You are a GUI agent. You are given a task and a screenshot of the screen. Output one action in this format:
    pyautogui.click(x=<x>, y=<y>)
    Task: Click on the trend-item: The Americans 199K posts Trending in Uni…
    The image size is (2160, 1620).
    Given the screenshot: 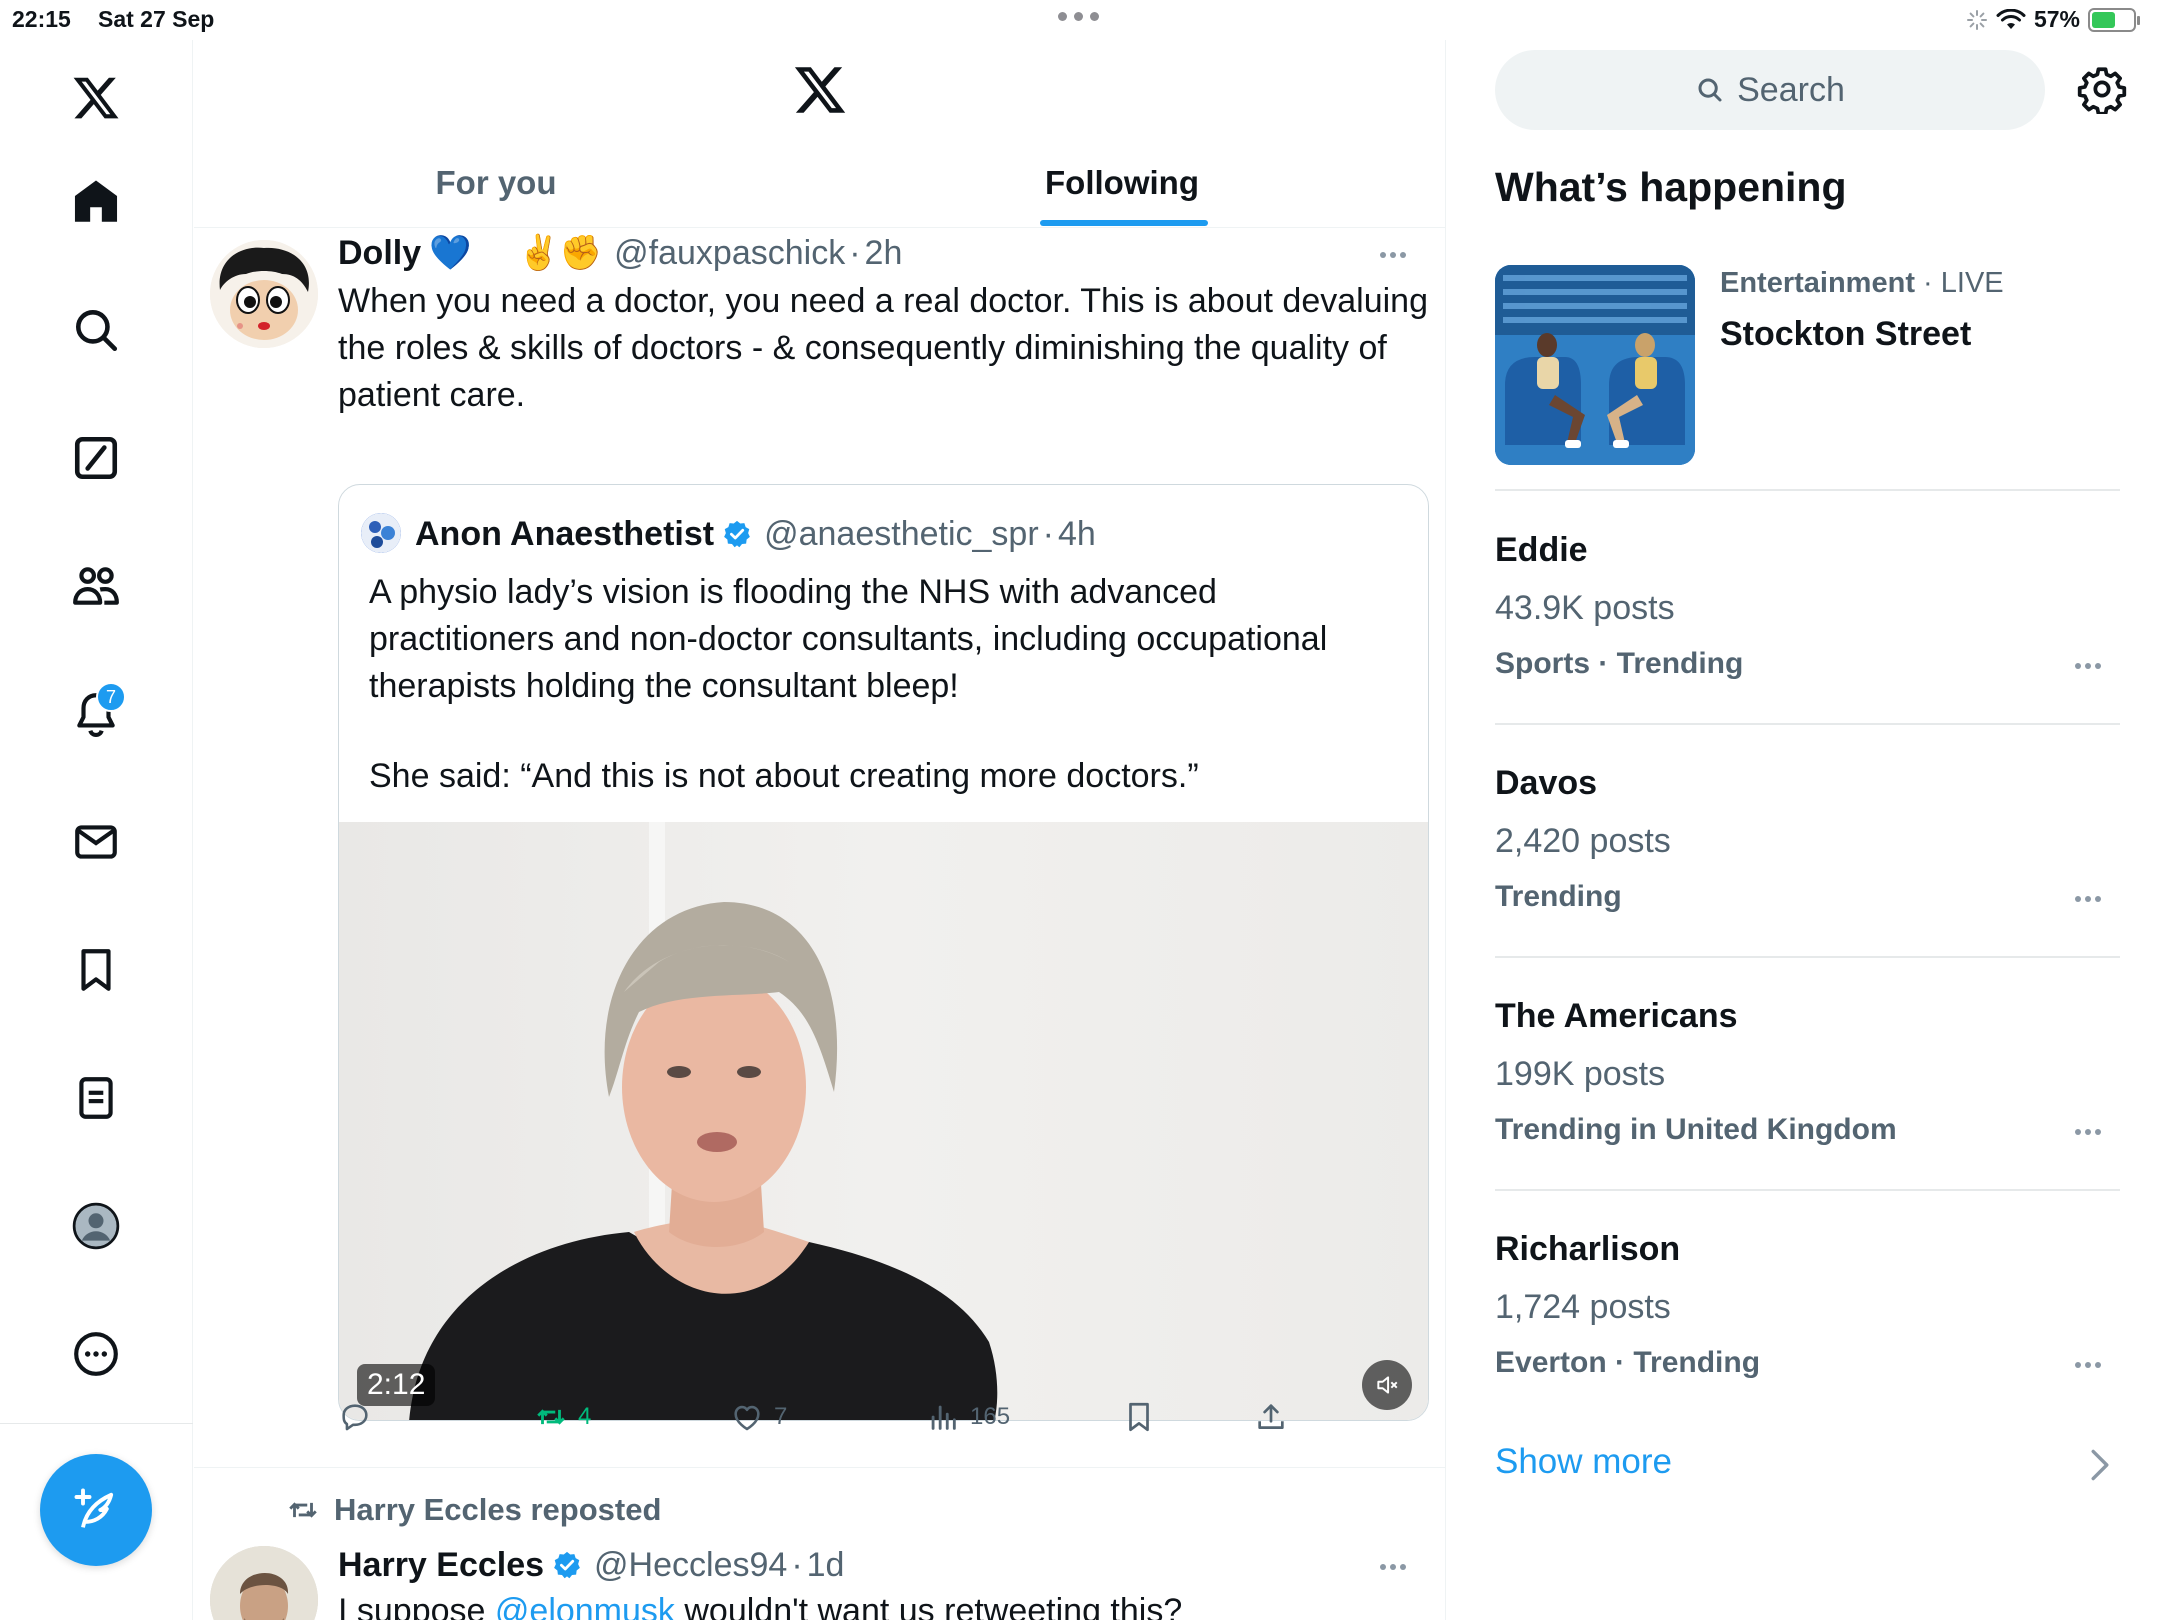 What is the action you would take?
    pyautogui.click(x=1807, y=1075)
    